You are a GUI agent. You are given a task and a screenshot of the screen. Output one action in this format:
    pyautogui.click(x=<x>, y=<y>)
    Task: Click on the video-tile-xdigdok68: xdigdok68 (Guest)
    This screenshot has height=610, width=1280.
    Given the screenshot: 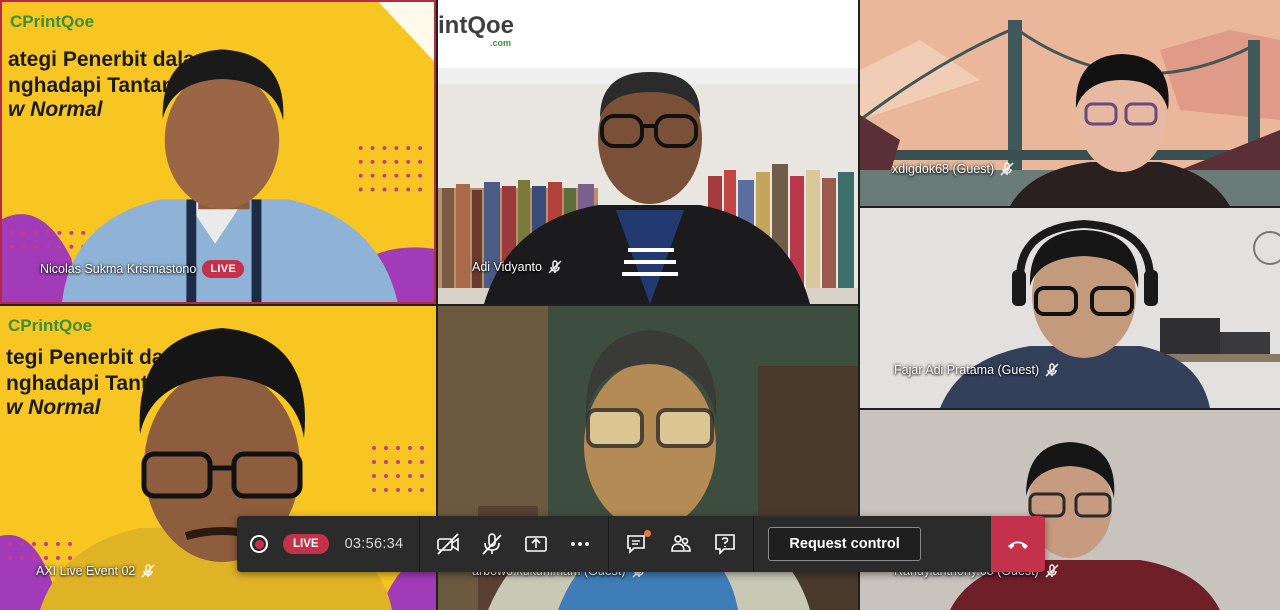 What is the action you would take?
    pyautogui.click(x=1070, y=103)
    